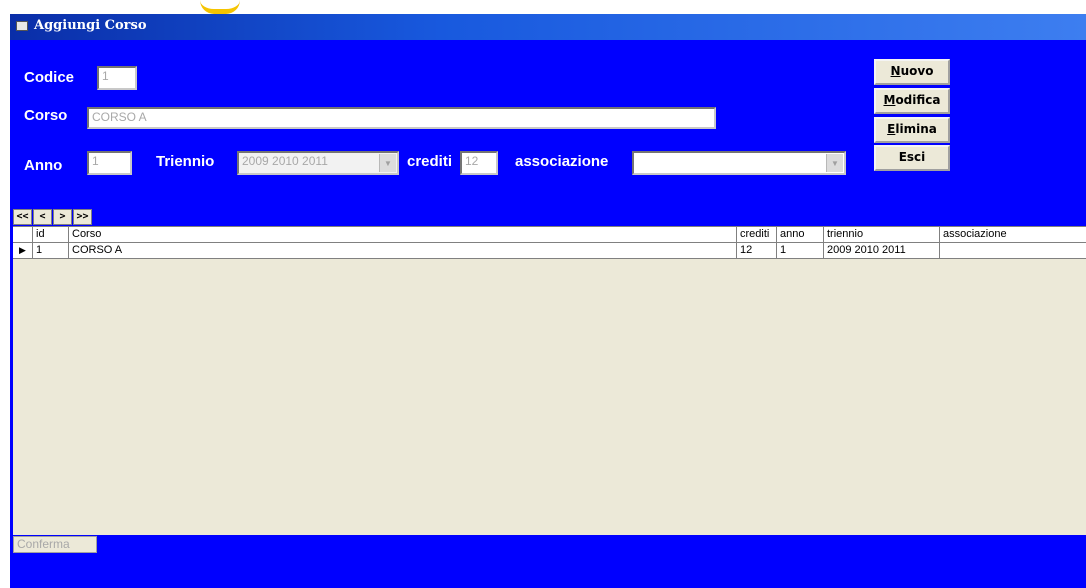  I want to click on corso-label: Corso, so click(46, 115).